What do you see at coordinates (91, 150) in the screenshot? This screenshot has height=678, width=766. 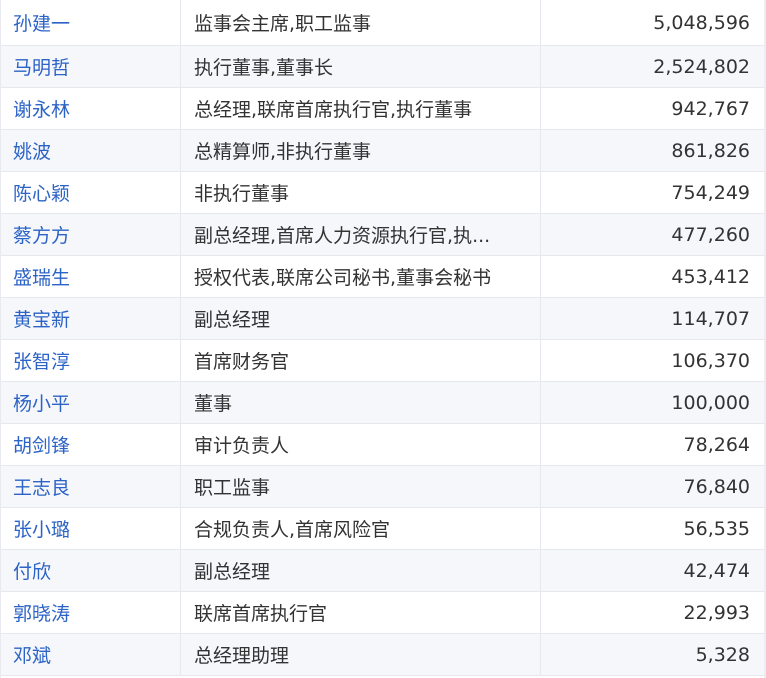 I see `person-name-link: 姚波` at bounding box center [91, 150].